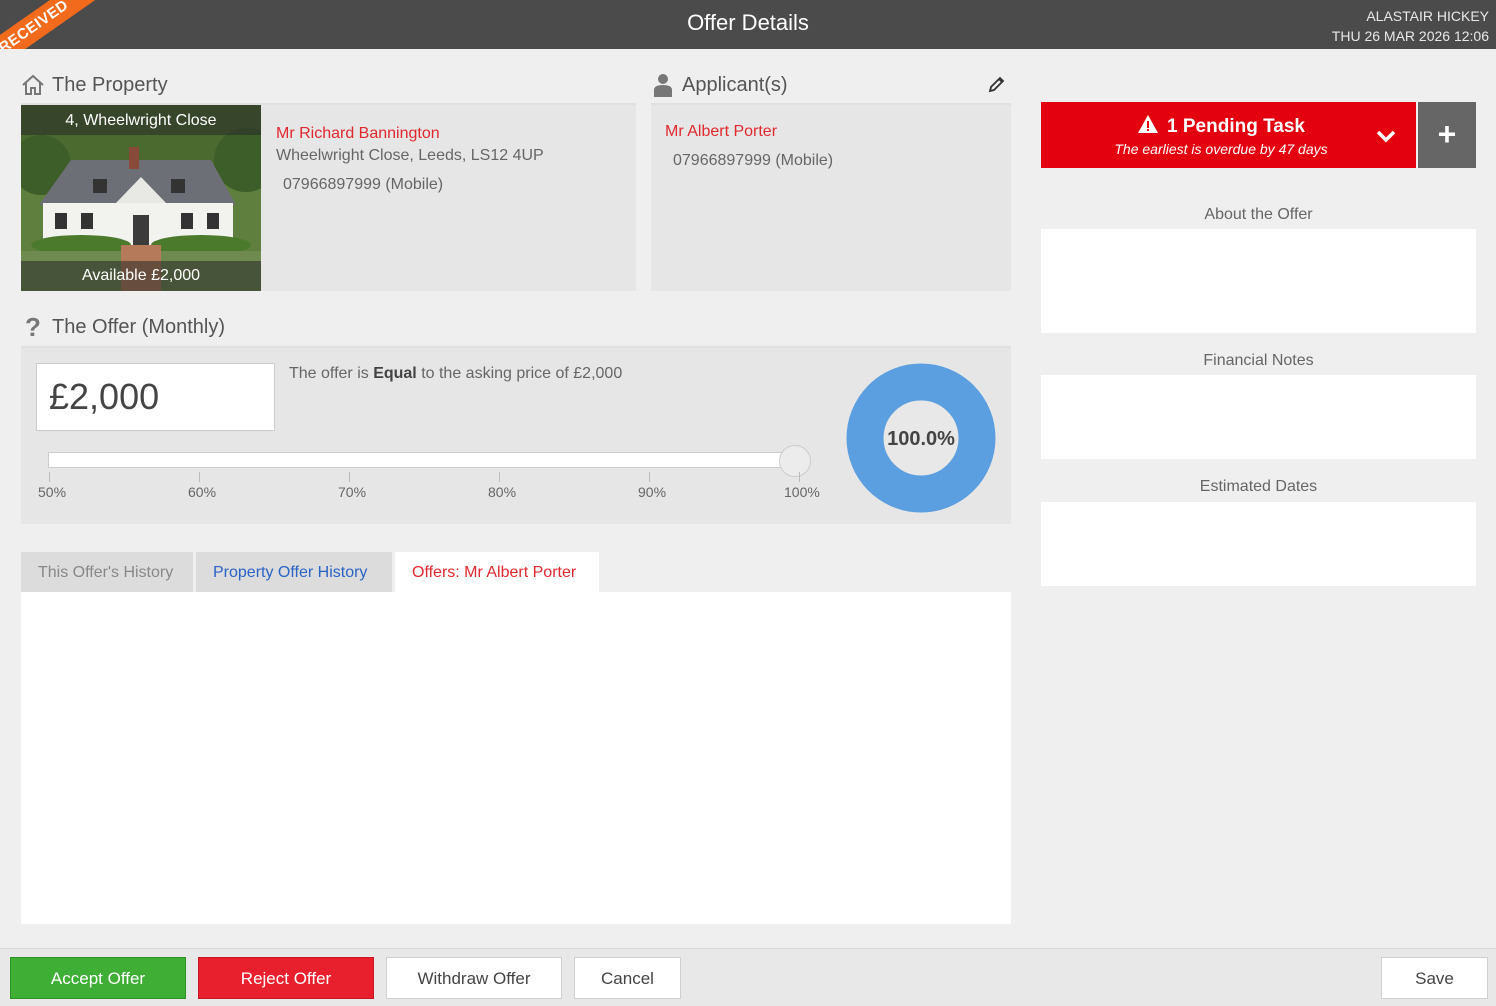  I want to click on offer-heading-label: The Offer (Monthly), so click(139, 326).